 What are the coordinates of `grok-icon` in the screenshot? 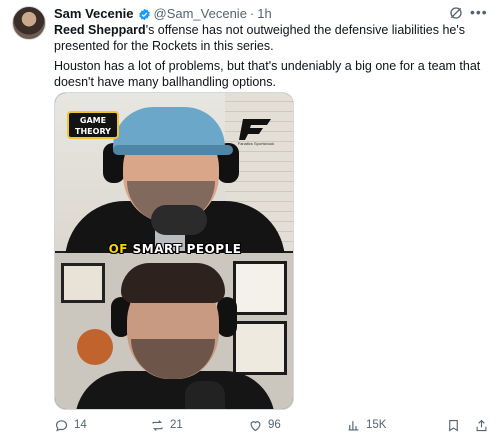 It's located at (456, 13).